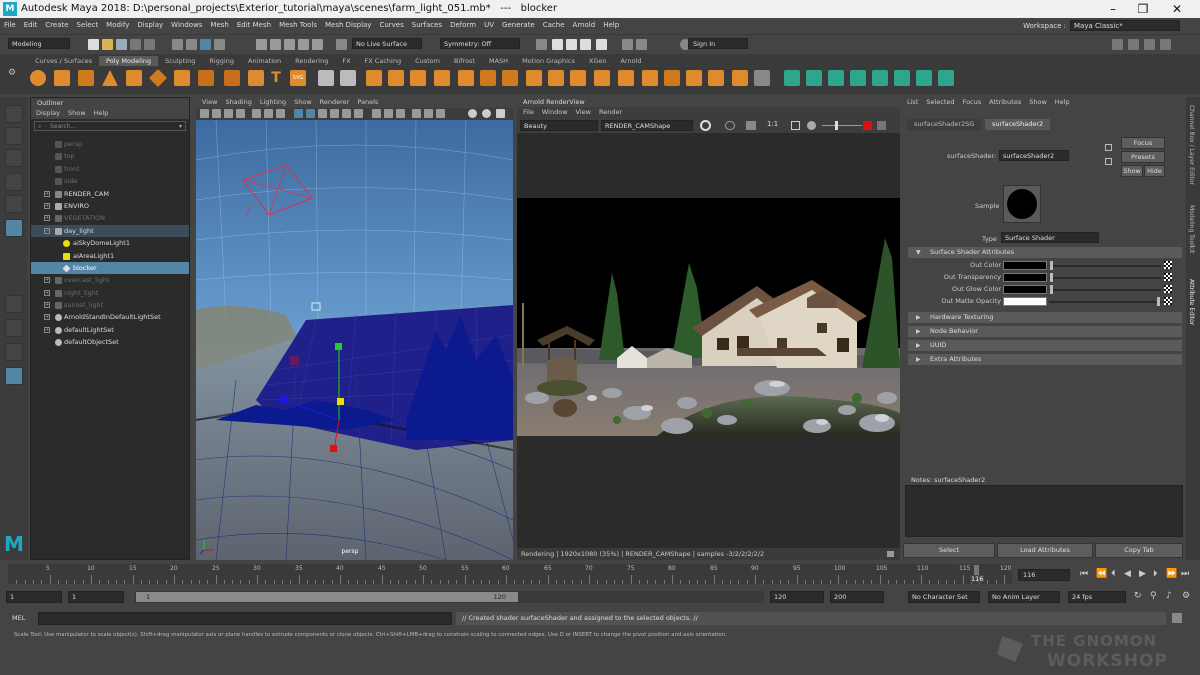  What do you see at coordinates (334, 113) in the screenshot?
I see `textured-icon` at bounding box center [334, 113].